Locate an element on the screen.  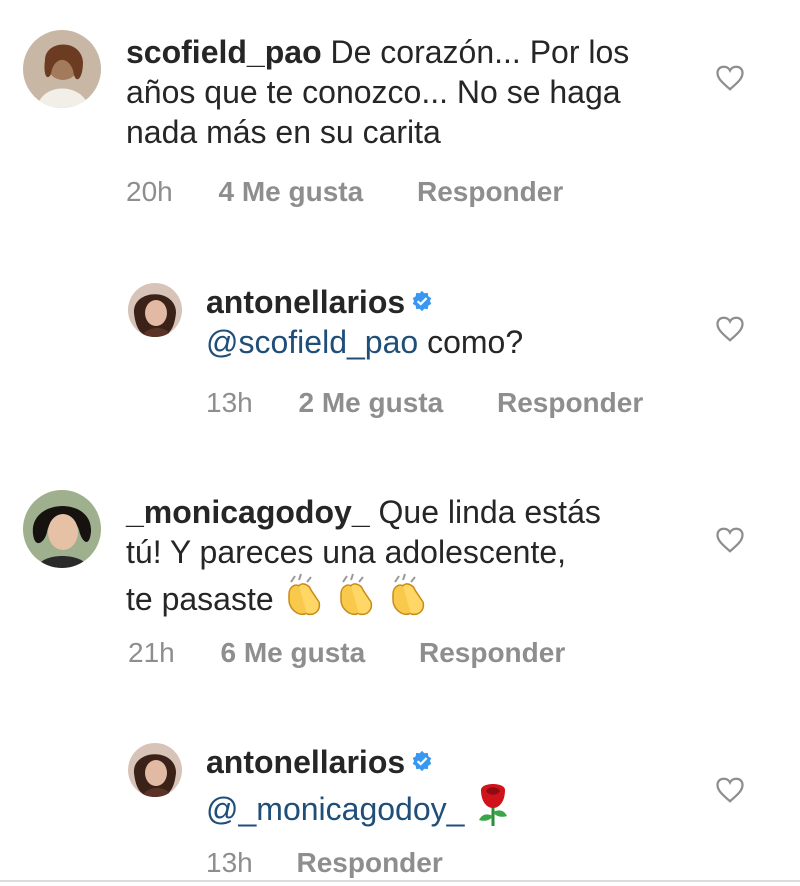
comment-text: antonellarios @_monicagodoy_ is located at coordinates (446, 788).